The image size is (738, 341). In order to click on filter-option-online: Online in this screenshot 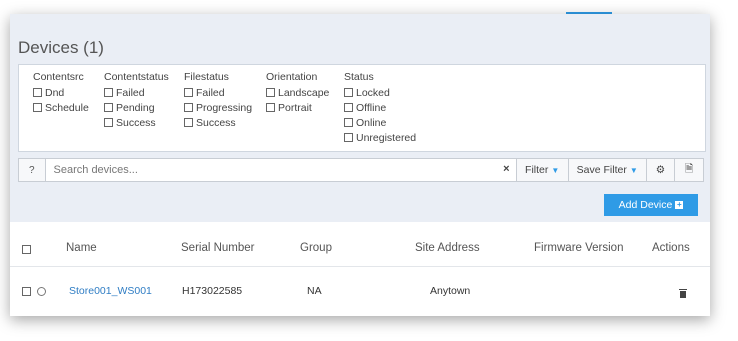, I will do `click(380, 122)`.